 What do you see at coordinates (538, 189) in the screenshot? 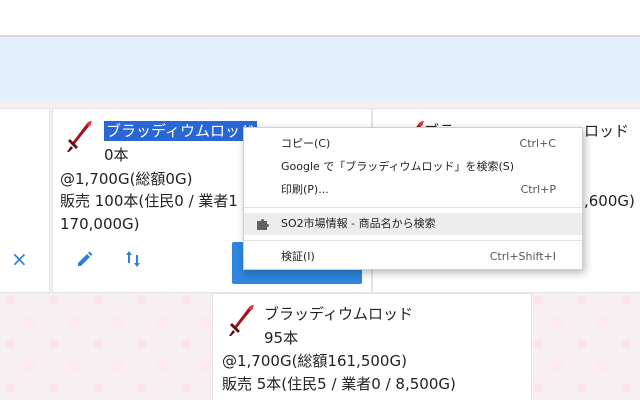
I see `menu-item-shortcut: Ctrl+P` at bounding box center [538, 189].